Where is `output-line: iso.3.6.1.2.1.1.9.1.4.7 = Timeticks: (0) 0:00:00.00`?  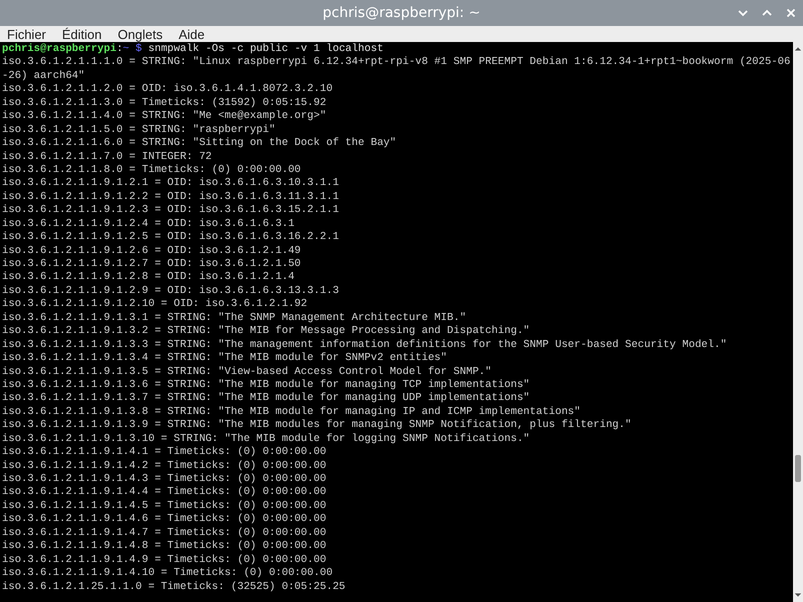 output-line: iso.3.6.1.2.1.1.9.1.4.7 = Timeticks: (0) 0:00:00.00 is located at coordinates (165, 533).